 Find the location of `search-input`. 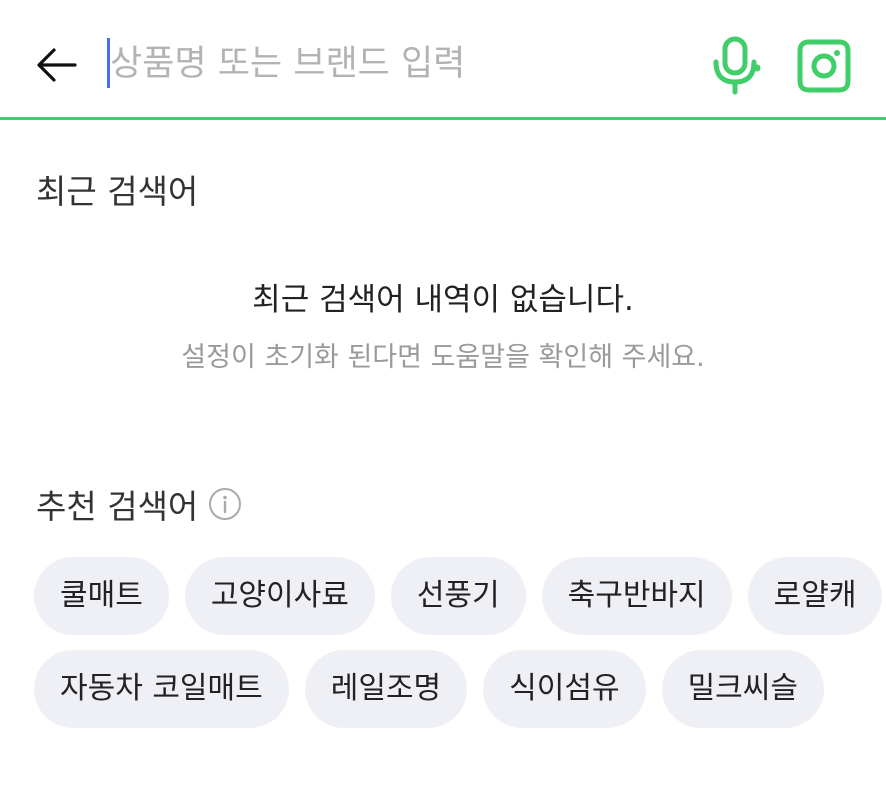

search-input is located at coordinates (394, 64).